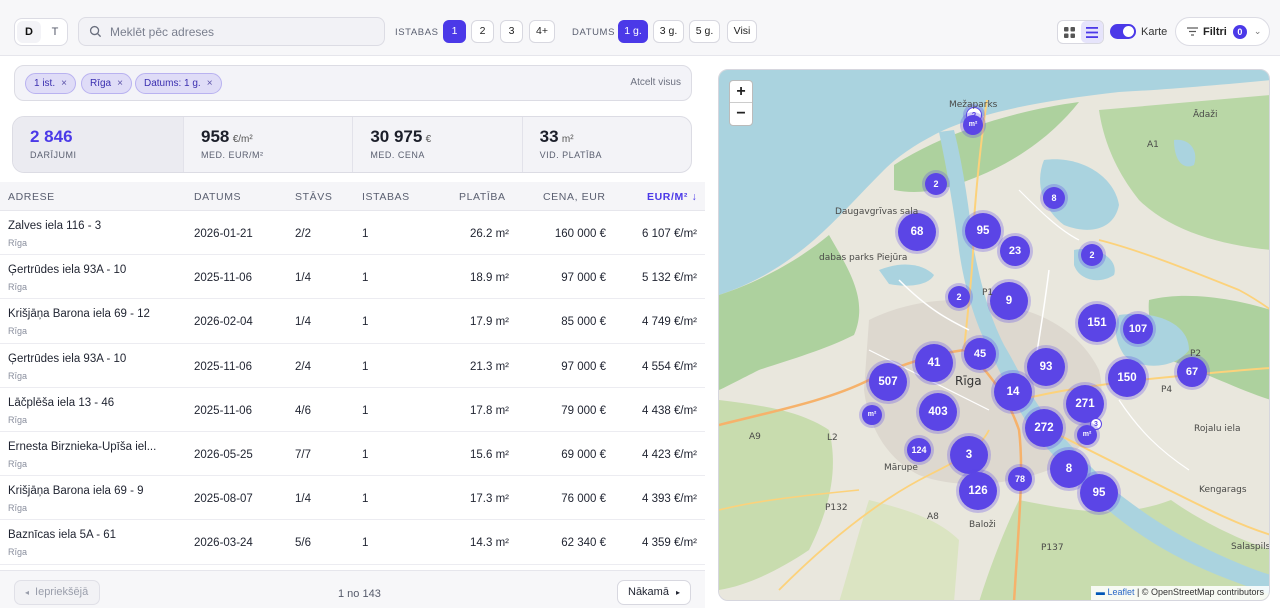  What do you see at coordinates (1044, 428) in the screenshot?
I see `cluster-marker: 272` at bounding box center [1044, 428].